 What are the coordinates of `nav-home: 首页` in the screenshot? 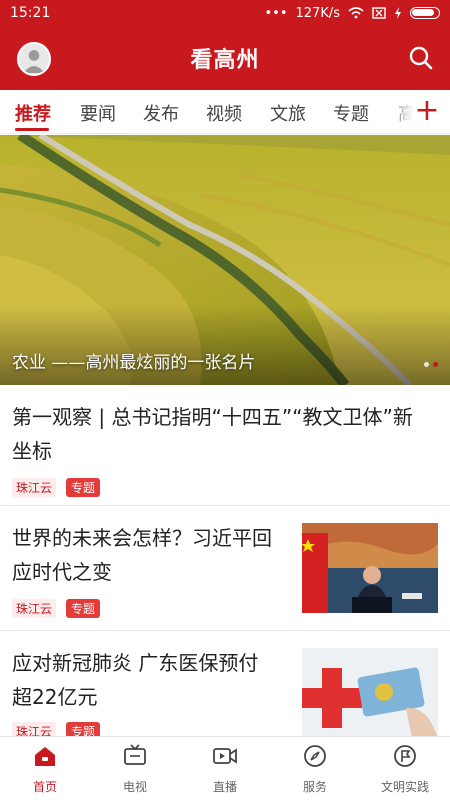 It's located at (45, 769).